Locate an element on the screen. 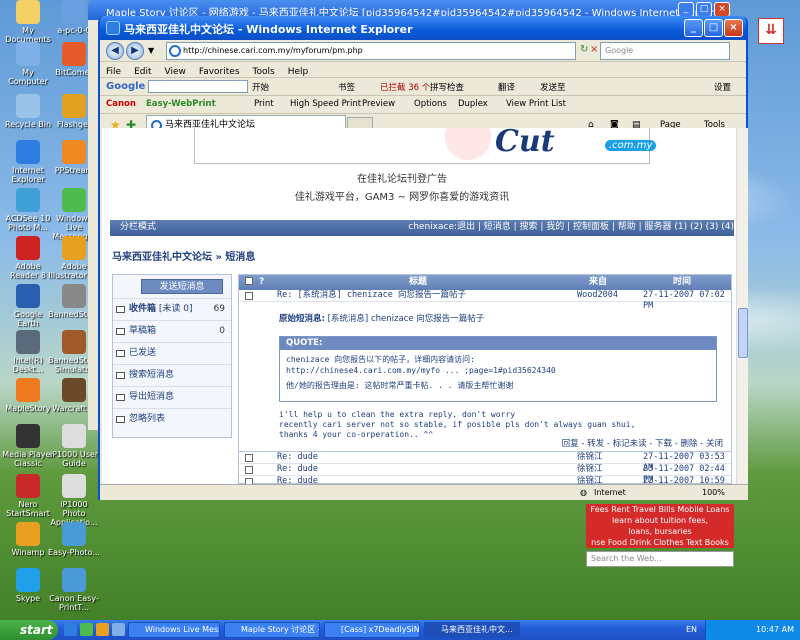 The height and width of the screenshot is (640, 800). popup-blocked-button: 已拦截 36 个 is located at coordinates (405, 87).